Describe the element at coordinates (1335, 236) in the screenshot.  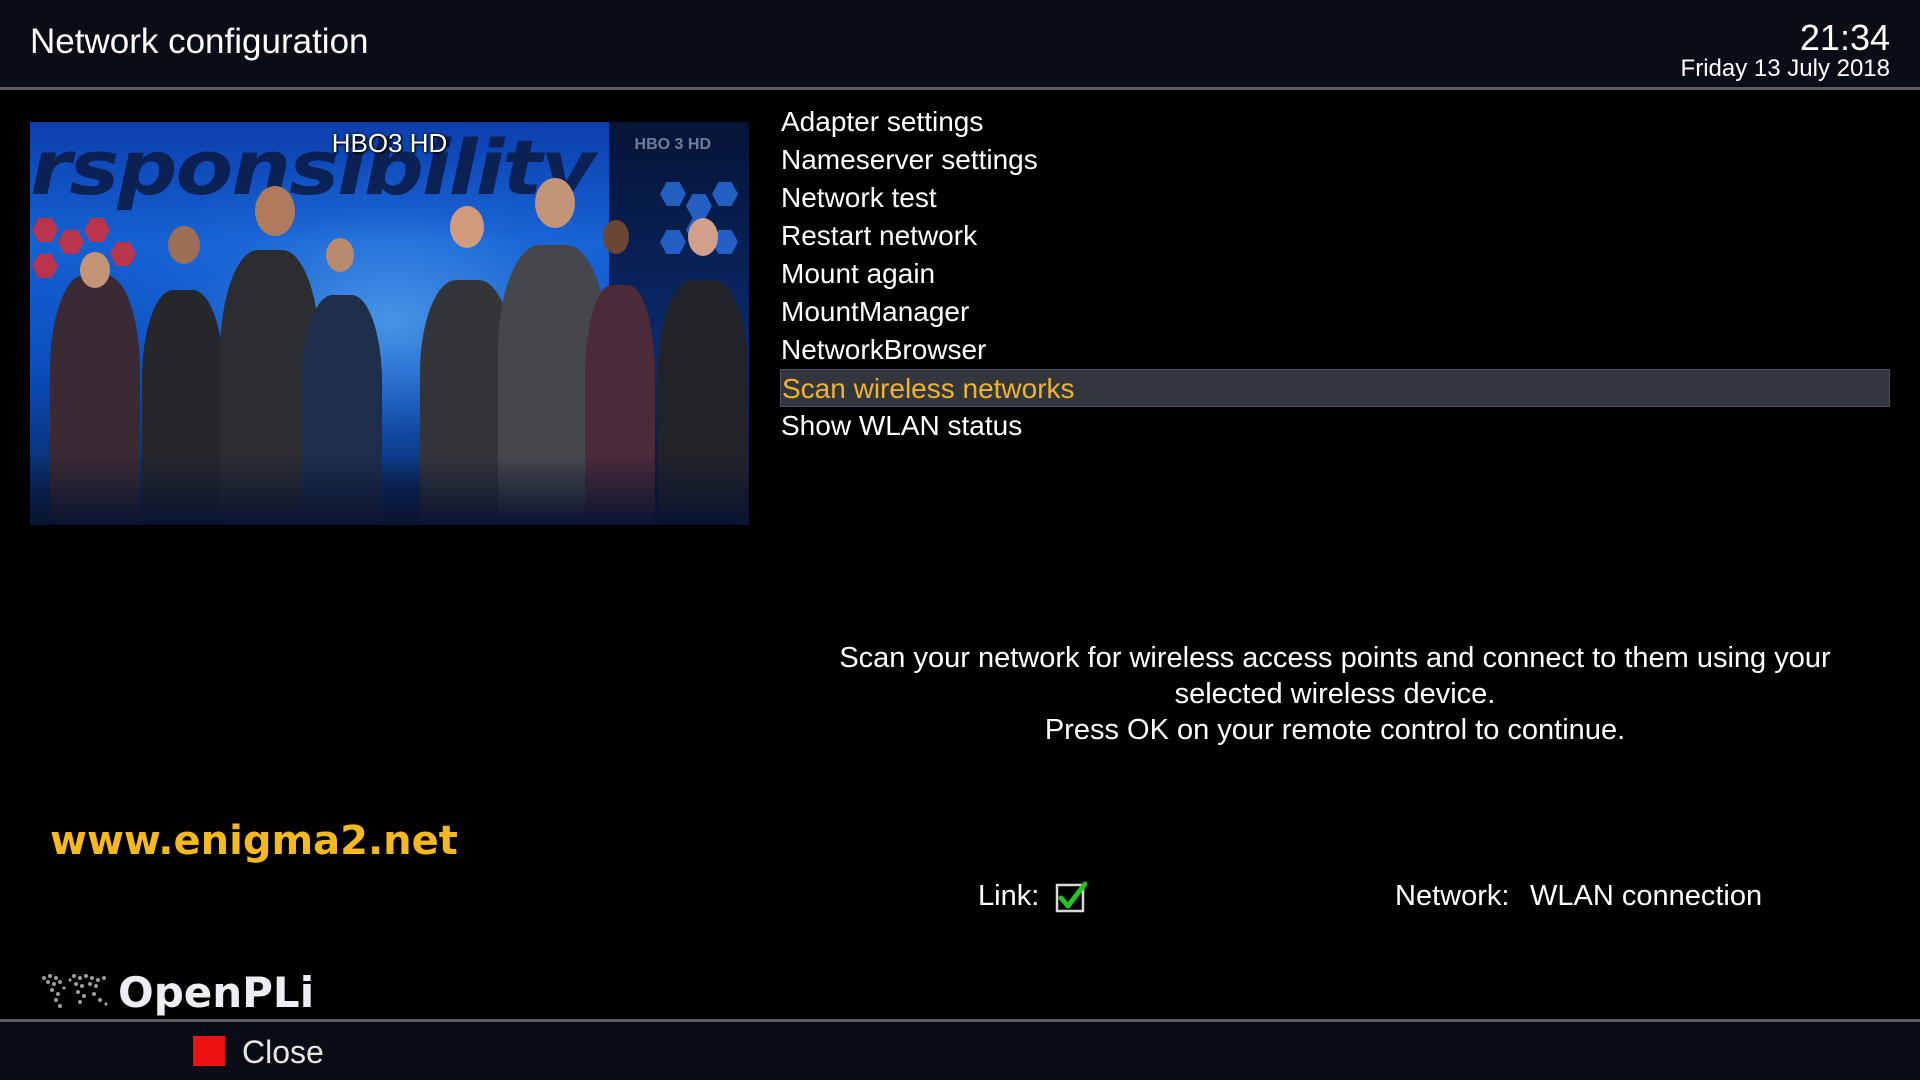
I see `menu-item-restart-network: Restart network` at that location.